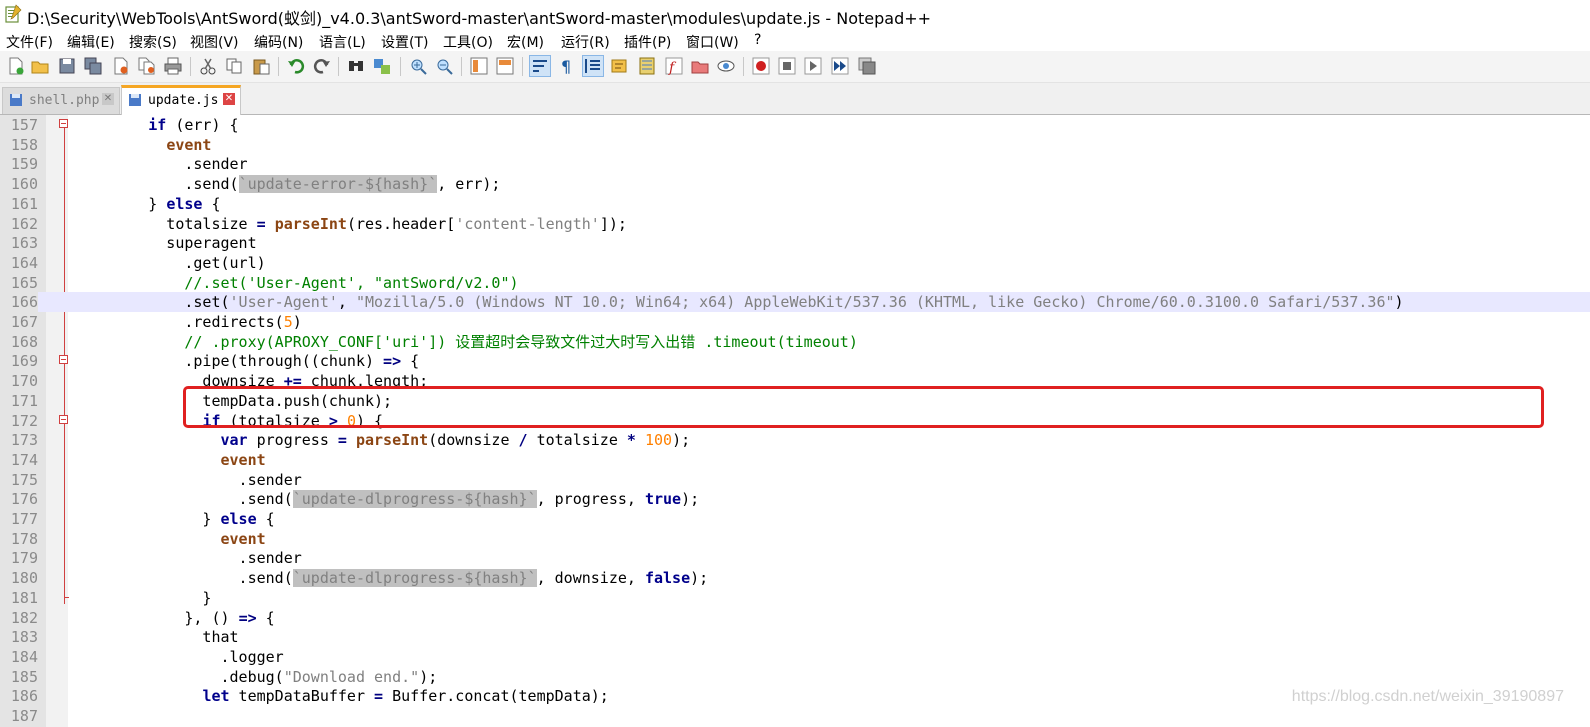 This screenshot has width=1590, height=727. Describe the element at coordinates (356, 66) in the screenshot. I see `find-icon` at that location.